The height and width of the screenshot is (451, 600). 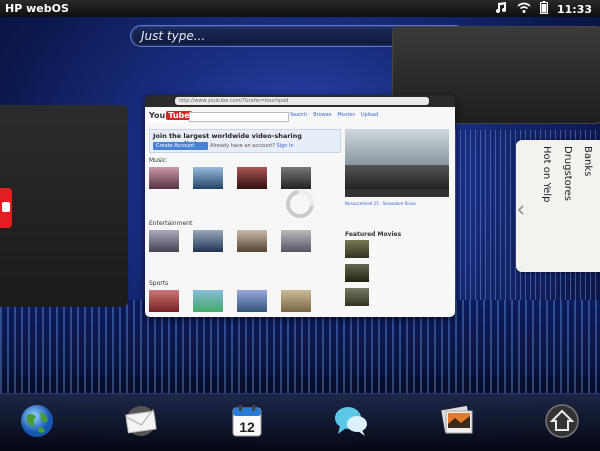 I want to click on battery-icon, so click(x=543, y=9).